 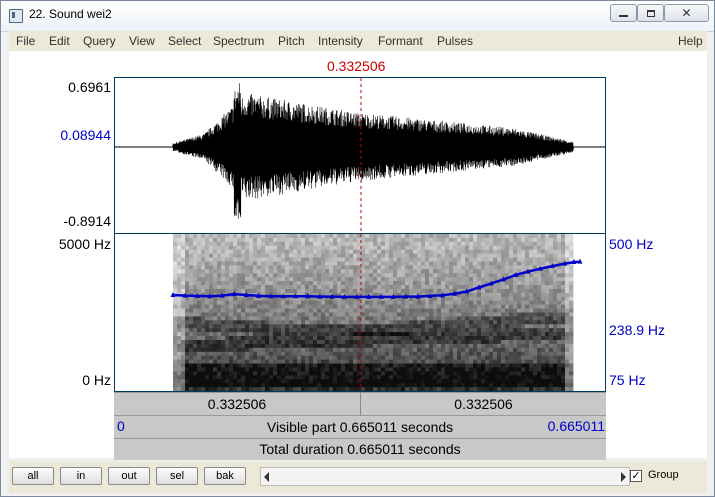 What do you see at coordinates (483, 403) in the screenshot?
I see `selection-right-bar: 0.332506` at bounding box center [483, 403].